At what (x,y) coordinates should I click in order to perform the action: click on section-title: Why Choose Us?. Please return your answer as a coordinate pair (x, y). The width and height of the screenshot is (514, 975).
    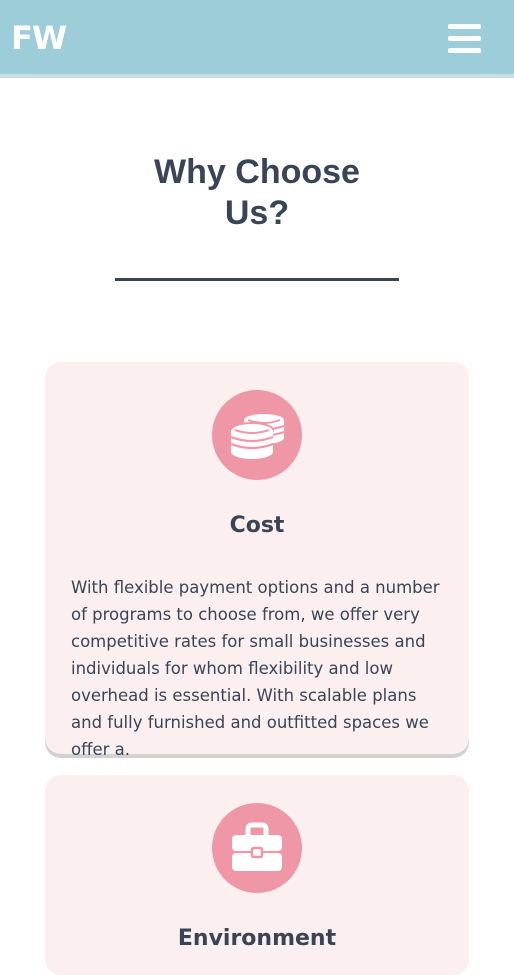
    Looking at the image, I should click on (257, 193).